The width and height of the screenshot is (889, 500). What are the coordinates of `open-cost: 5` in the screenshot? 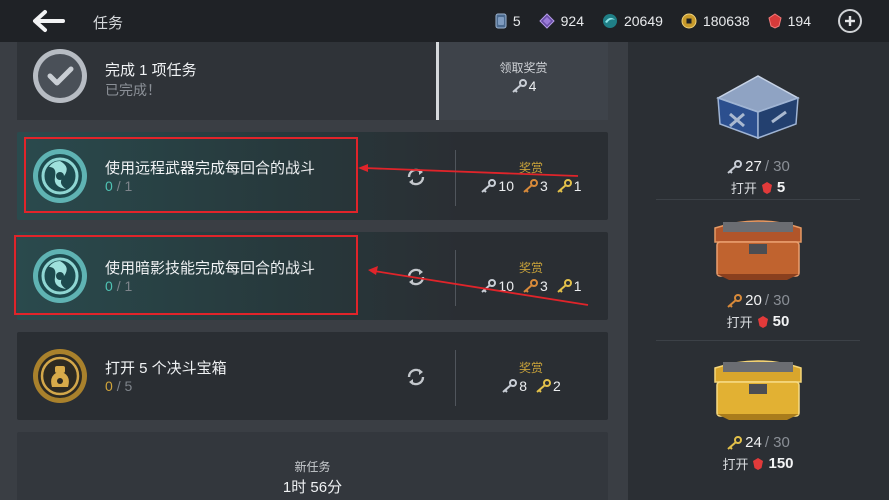 It's located at (781, 187).